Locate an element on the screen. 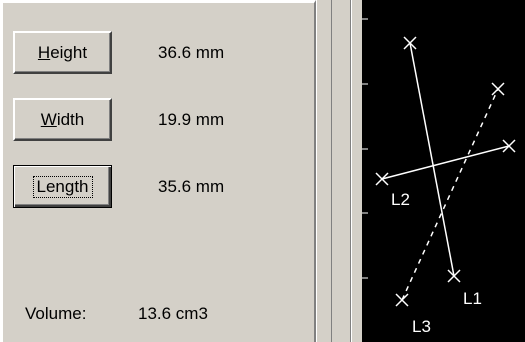 The height and width of the screenshot is (342, 525). width-value: 19.9 mm is located at coordinates (191, 119).